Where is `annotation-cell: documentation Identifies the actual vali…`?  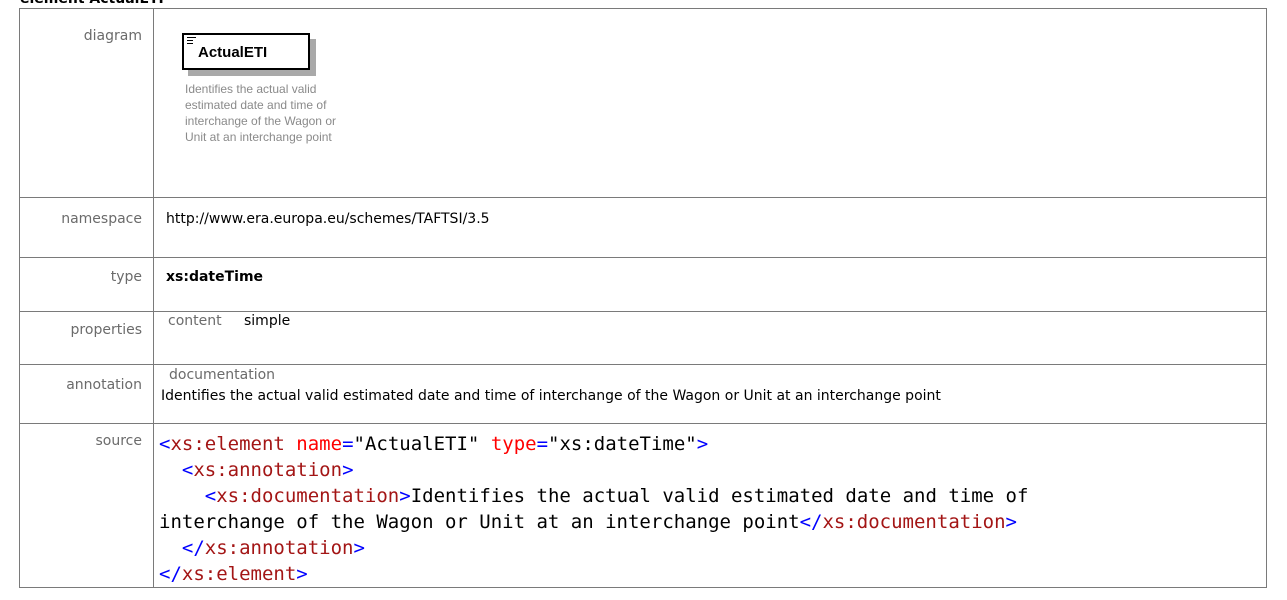
annotation-cell: documentation Identifies the actual vali… is located at coordinates (710, 394).